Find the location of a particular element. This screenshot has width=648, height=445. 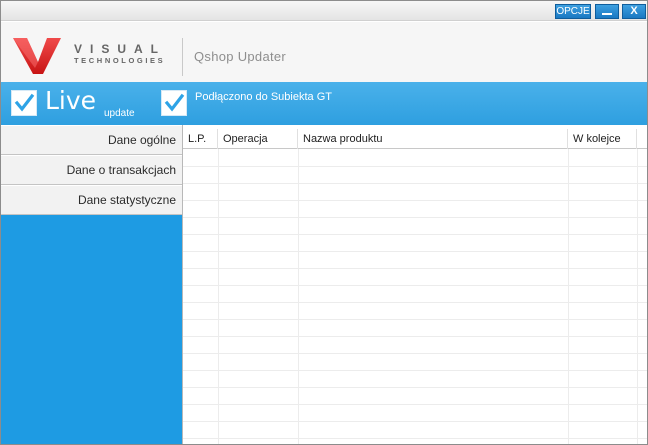

logo-sub-text: TECHNOLOGIES is located at coordinates (120, 60).